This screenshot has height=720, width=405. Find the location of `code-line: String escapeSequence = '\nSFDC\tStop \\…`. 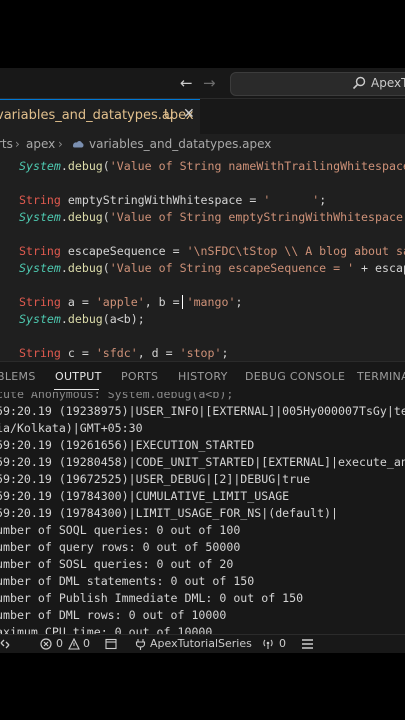

code-line: String escapeSequence = '\nSFDC\tStop \\… is located at coordinates (212, 251).